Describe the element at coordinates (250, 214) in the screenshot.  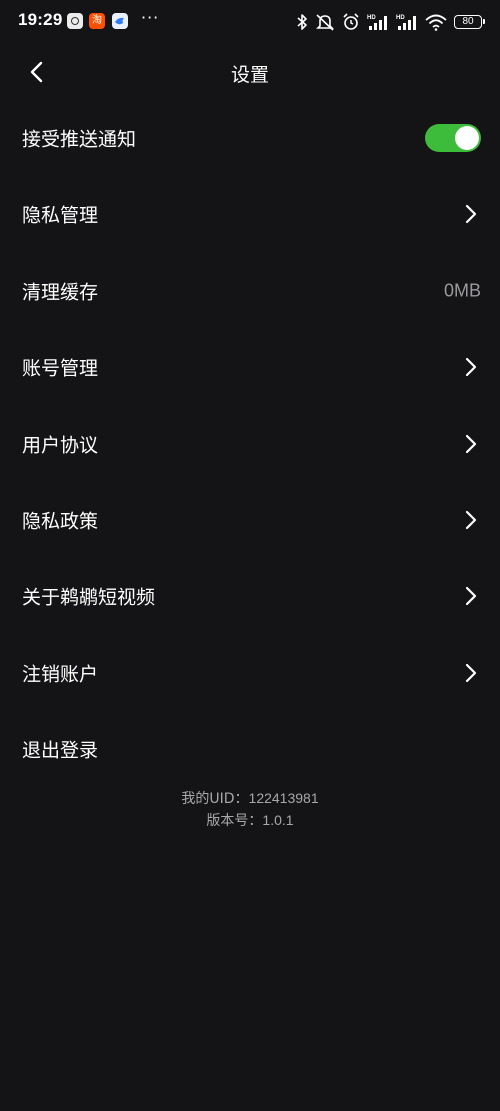
I see `settings-item-privacy-management: 隐私管理` at that location.